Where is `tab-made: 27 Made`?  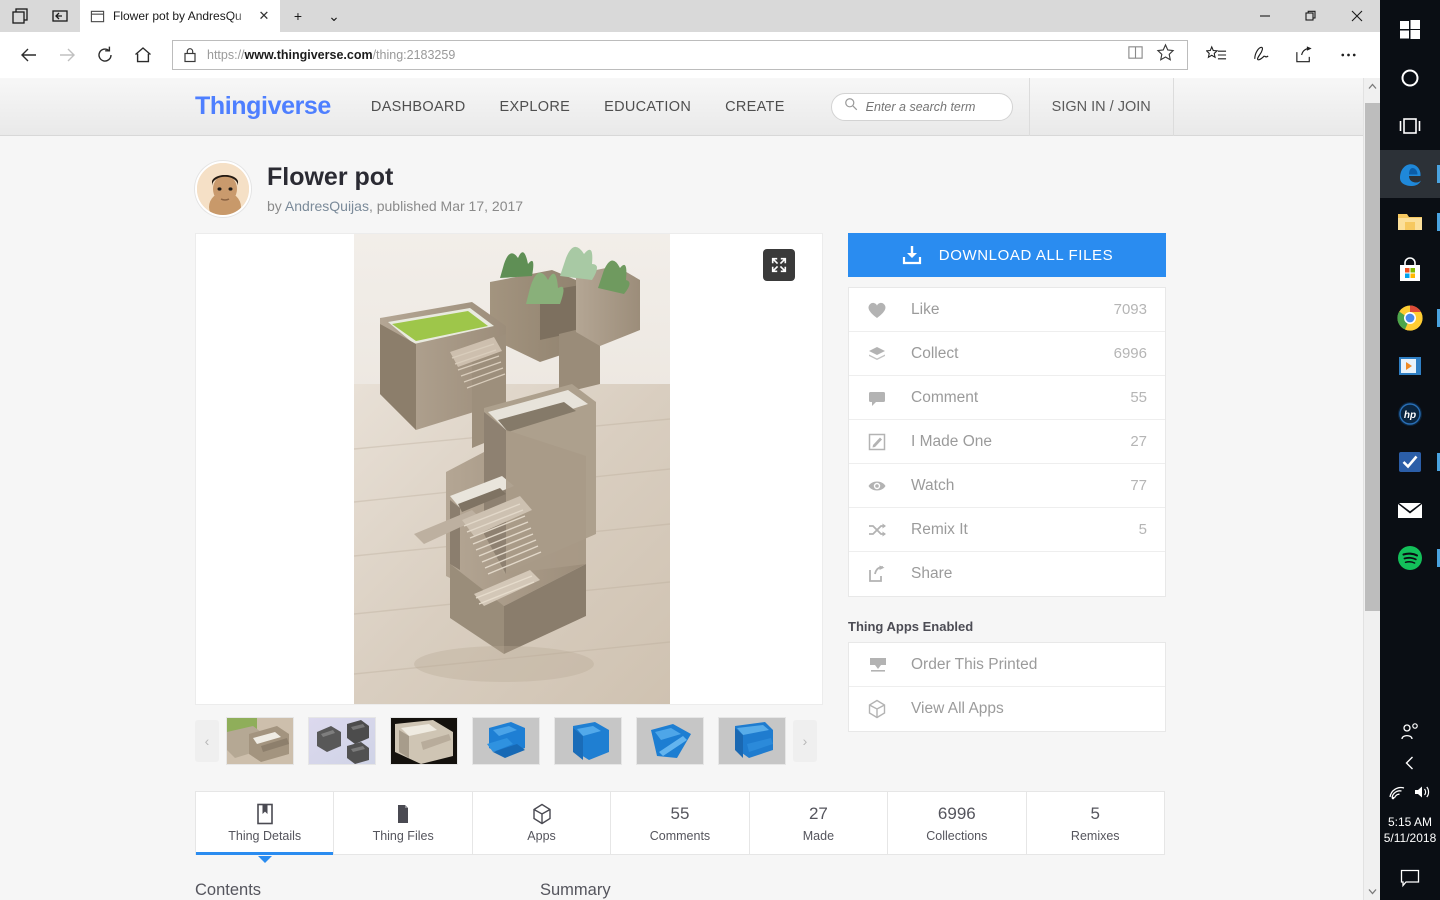 tab-made: 27 Made is located at coordinates (819, 823).